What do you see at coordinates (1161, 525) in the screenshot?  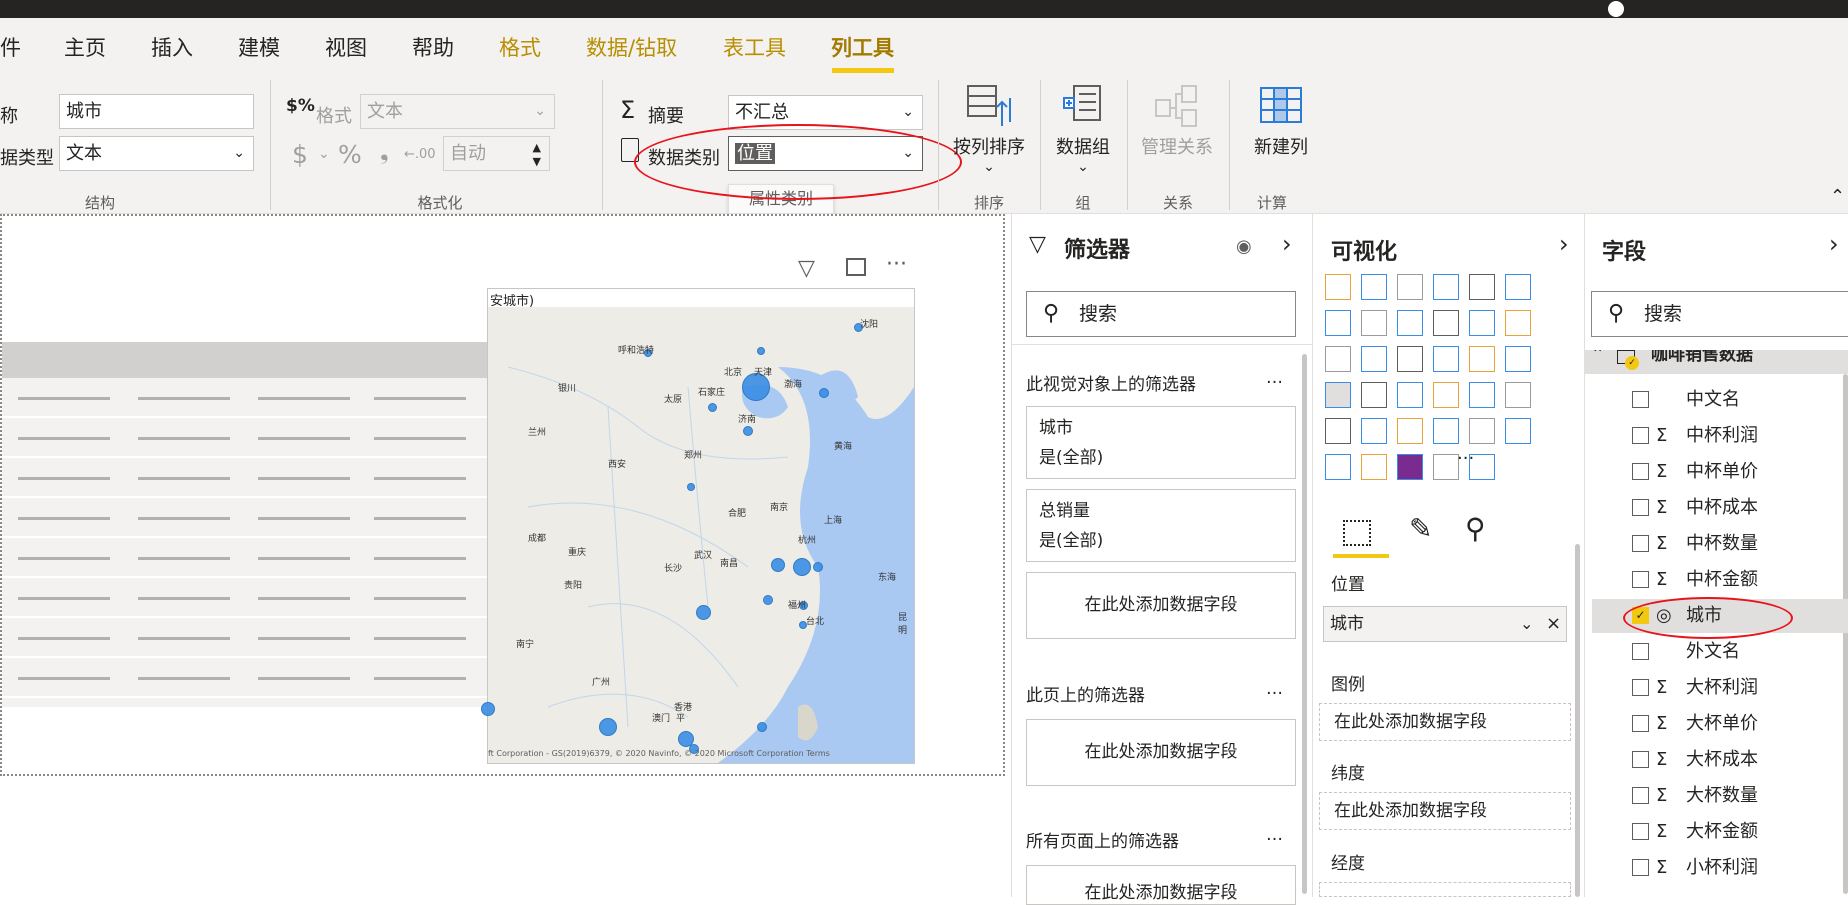 I see `filter-card-total-sales: 总销量 是(全部)` at bounding box center [1161, 525].